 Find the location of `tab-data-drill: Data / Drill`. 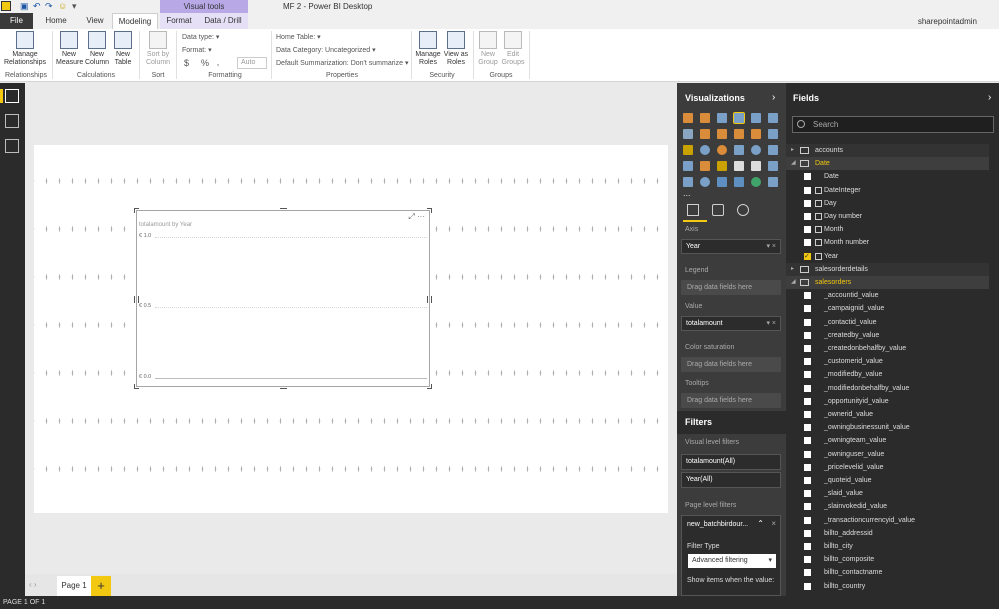

tab-data-drill: Data / Drill is located at coordinates (223, 21).